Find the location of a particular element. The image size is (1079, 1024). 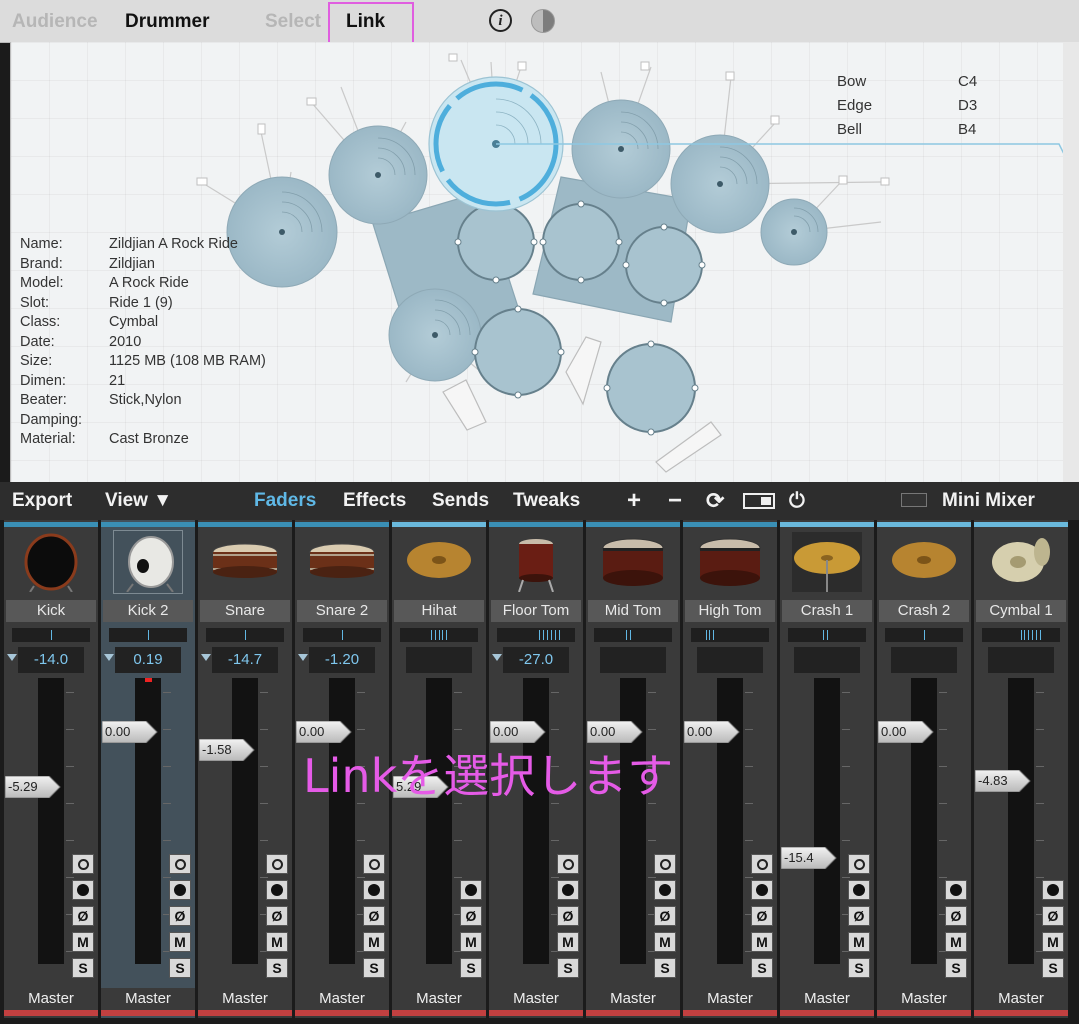

mini-mixer-toggle is located at coordinates (914, 500).